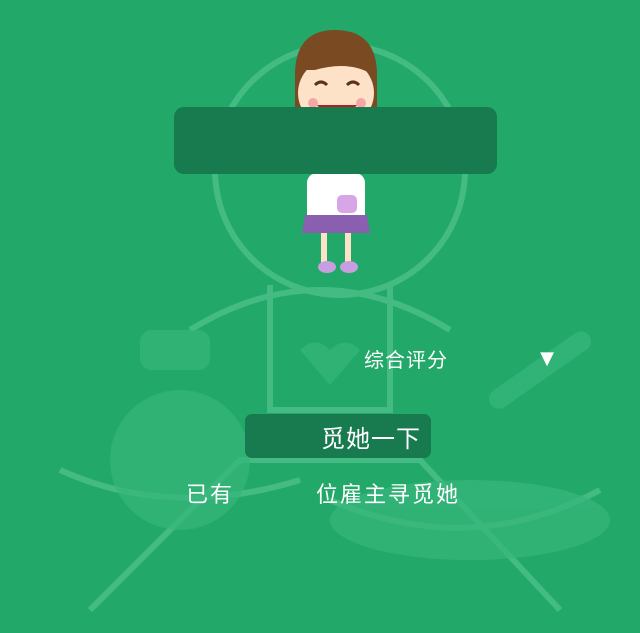 The height and width of the screenshot is (633, 640). What do you see at coordinates (371, 438) in the screenshot?
I see `find-her-button-label: 觅她一下` at bounding box center [371, 438].